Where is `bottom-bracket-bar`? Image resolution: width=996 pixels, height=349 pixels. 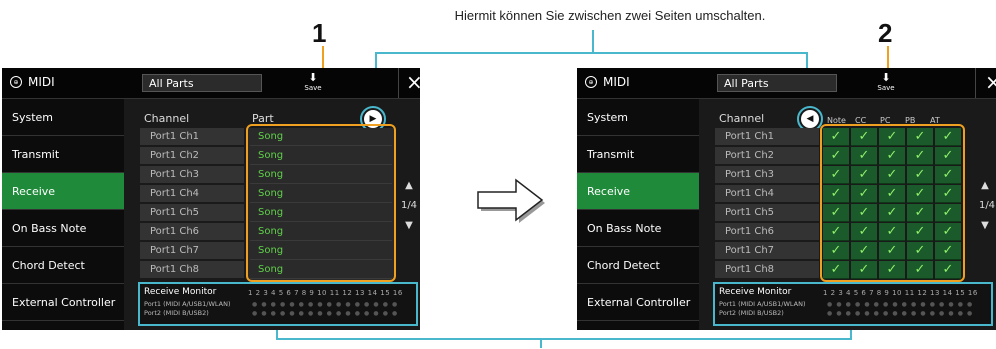 bottom-bracket-bar is located at coordinates (564, 339).